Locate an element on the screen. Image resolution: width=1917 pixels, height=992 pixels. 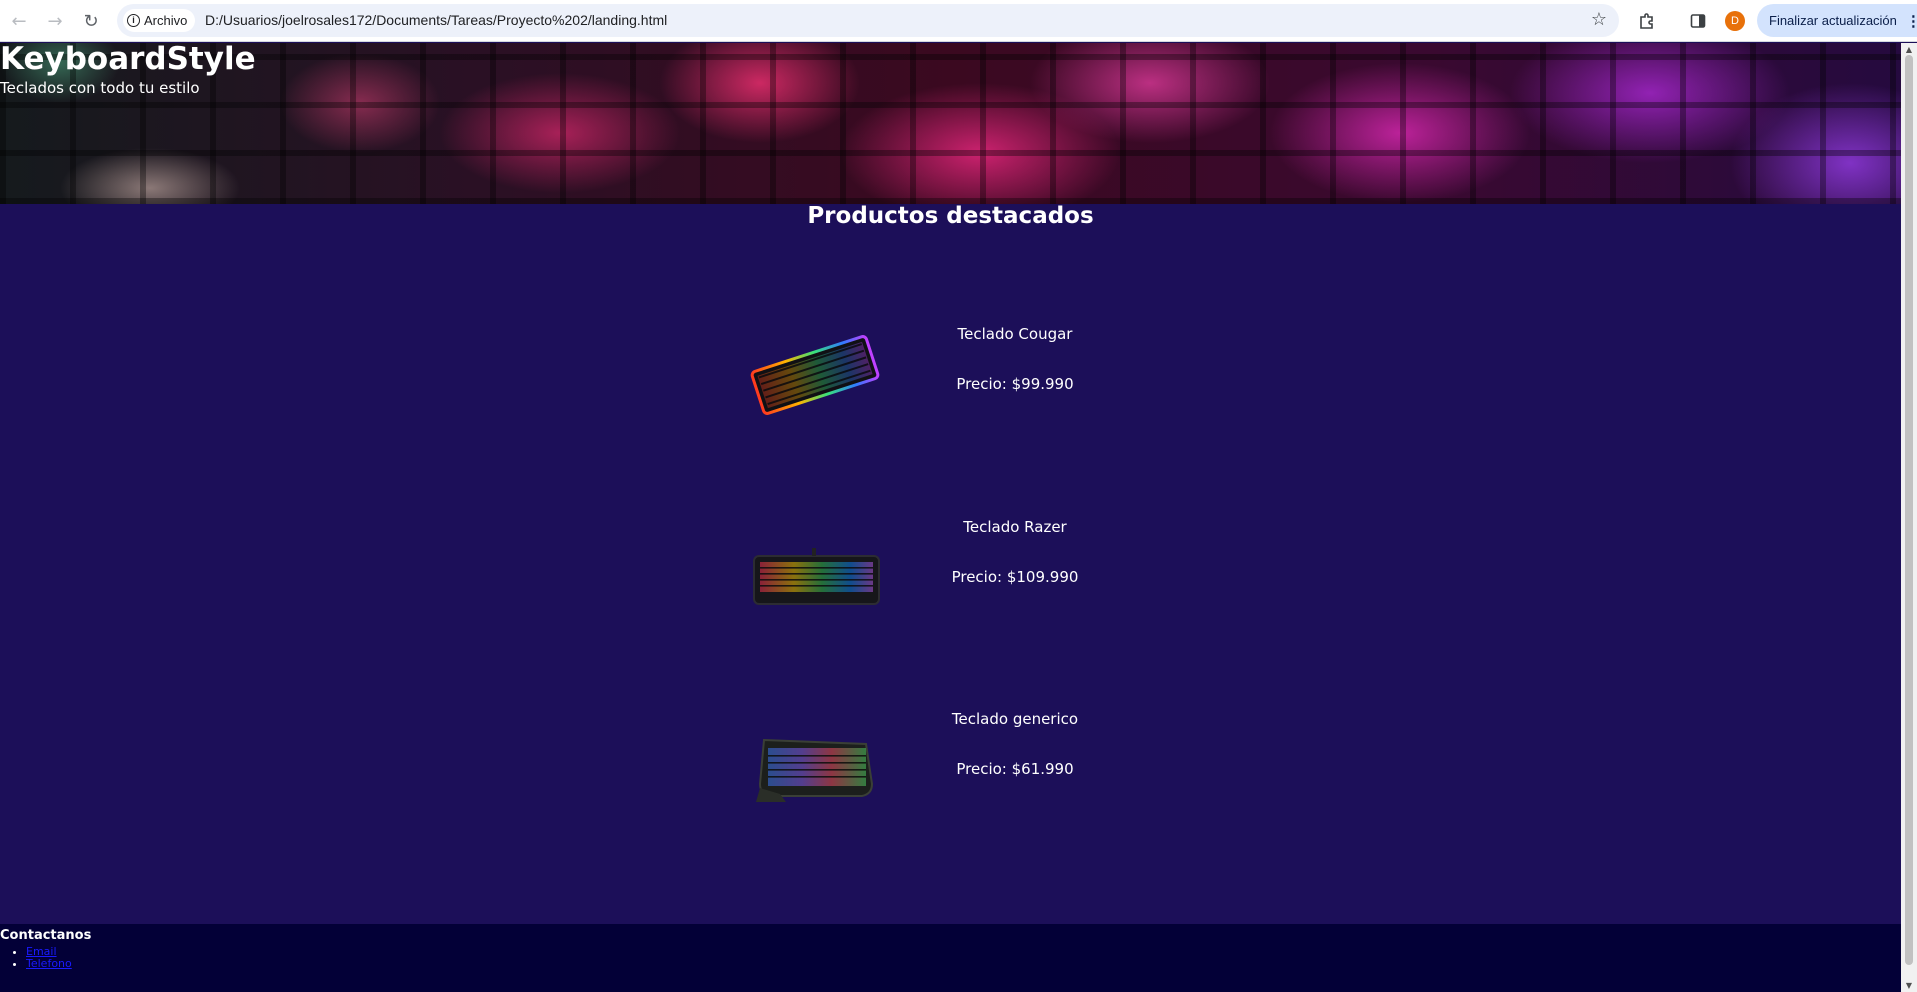
product-card: Teclado Cougar Precio: $99.990 is located at coordinates (940, 380).